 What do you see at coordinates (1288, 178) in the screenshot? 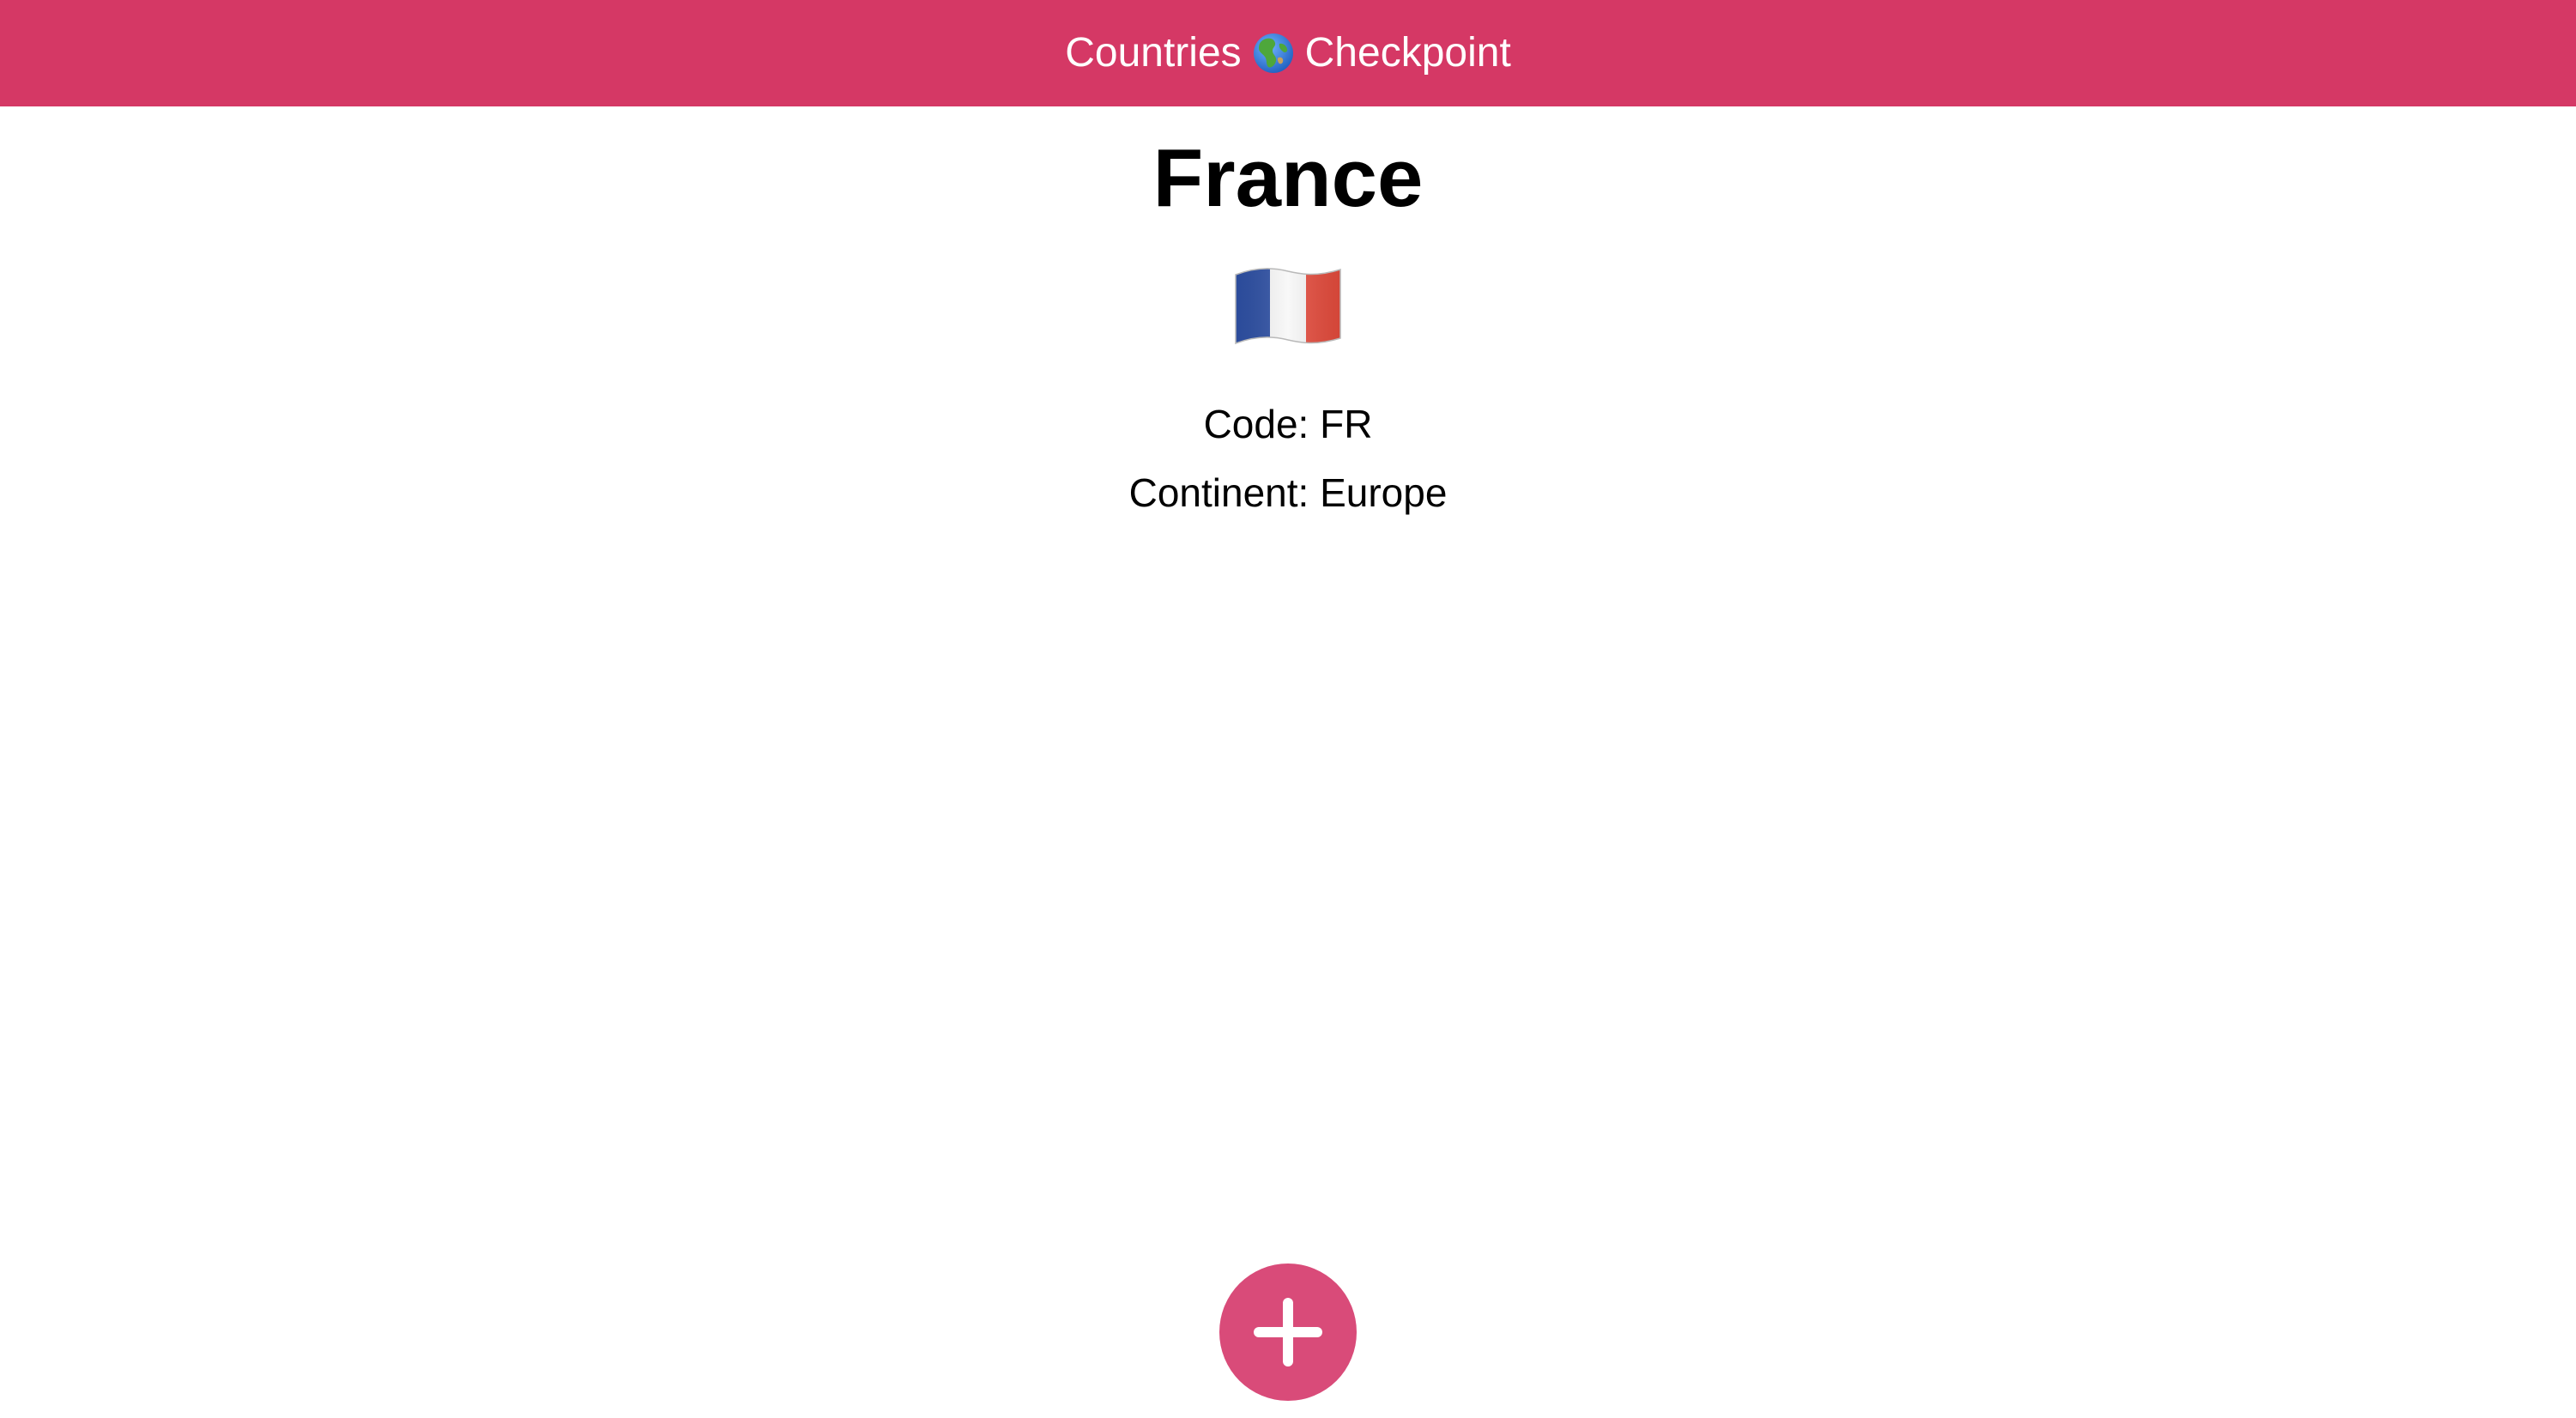
I see `country-name: France` at bounding box center [1288, 178].